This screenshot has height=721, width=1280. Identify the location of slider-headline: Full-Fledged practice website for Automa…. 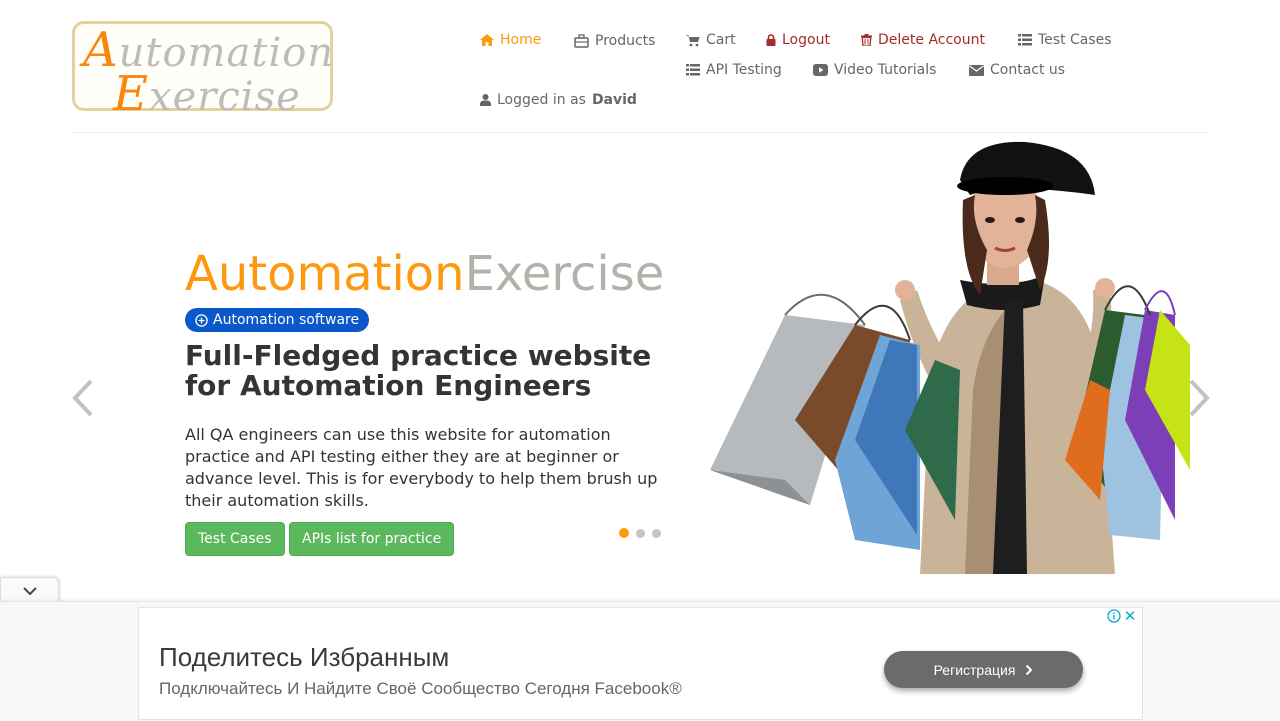
(418, 370).